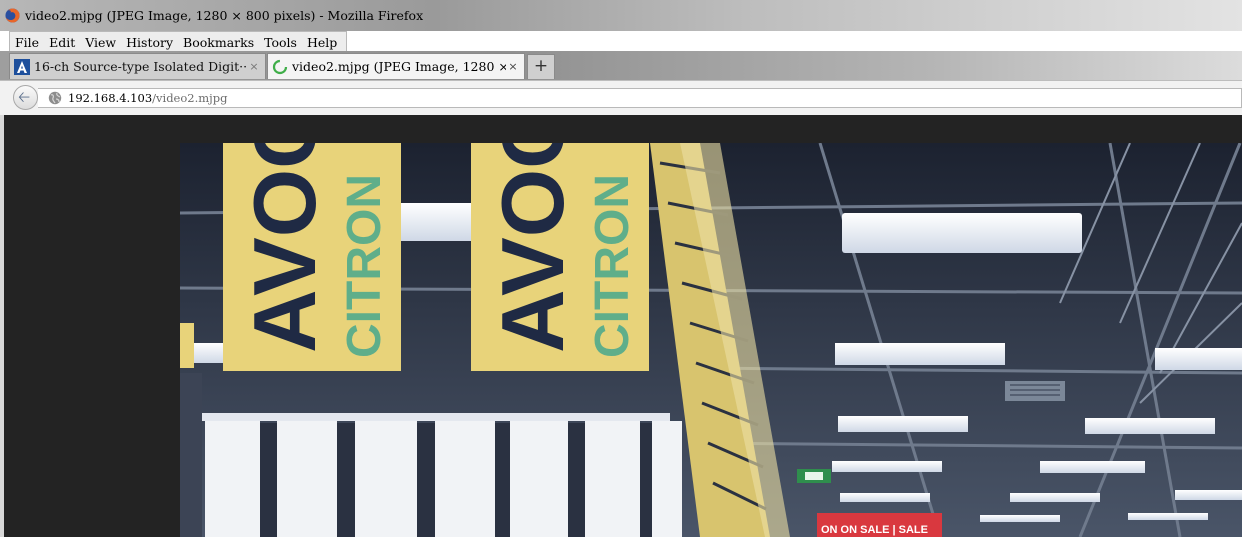 The width and height of the screenshot is (1242, 537). What do you see at coordinates (12, 15) in the screenshot?
I see `firefox-icon` at bounding box center [12, 15].